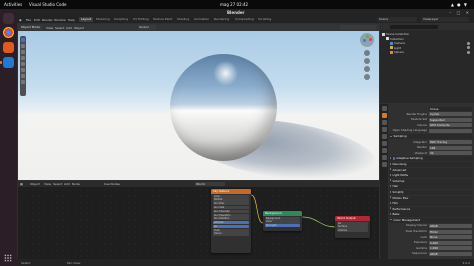 Image resolution: width=474 pixels, height=266 pixels. Describe the element at coordinates (384, 150) in the screenshot. I see `object-tab-icon` at that location.